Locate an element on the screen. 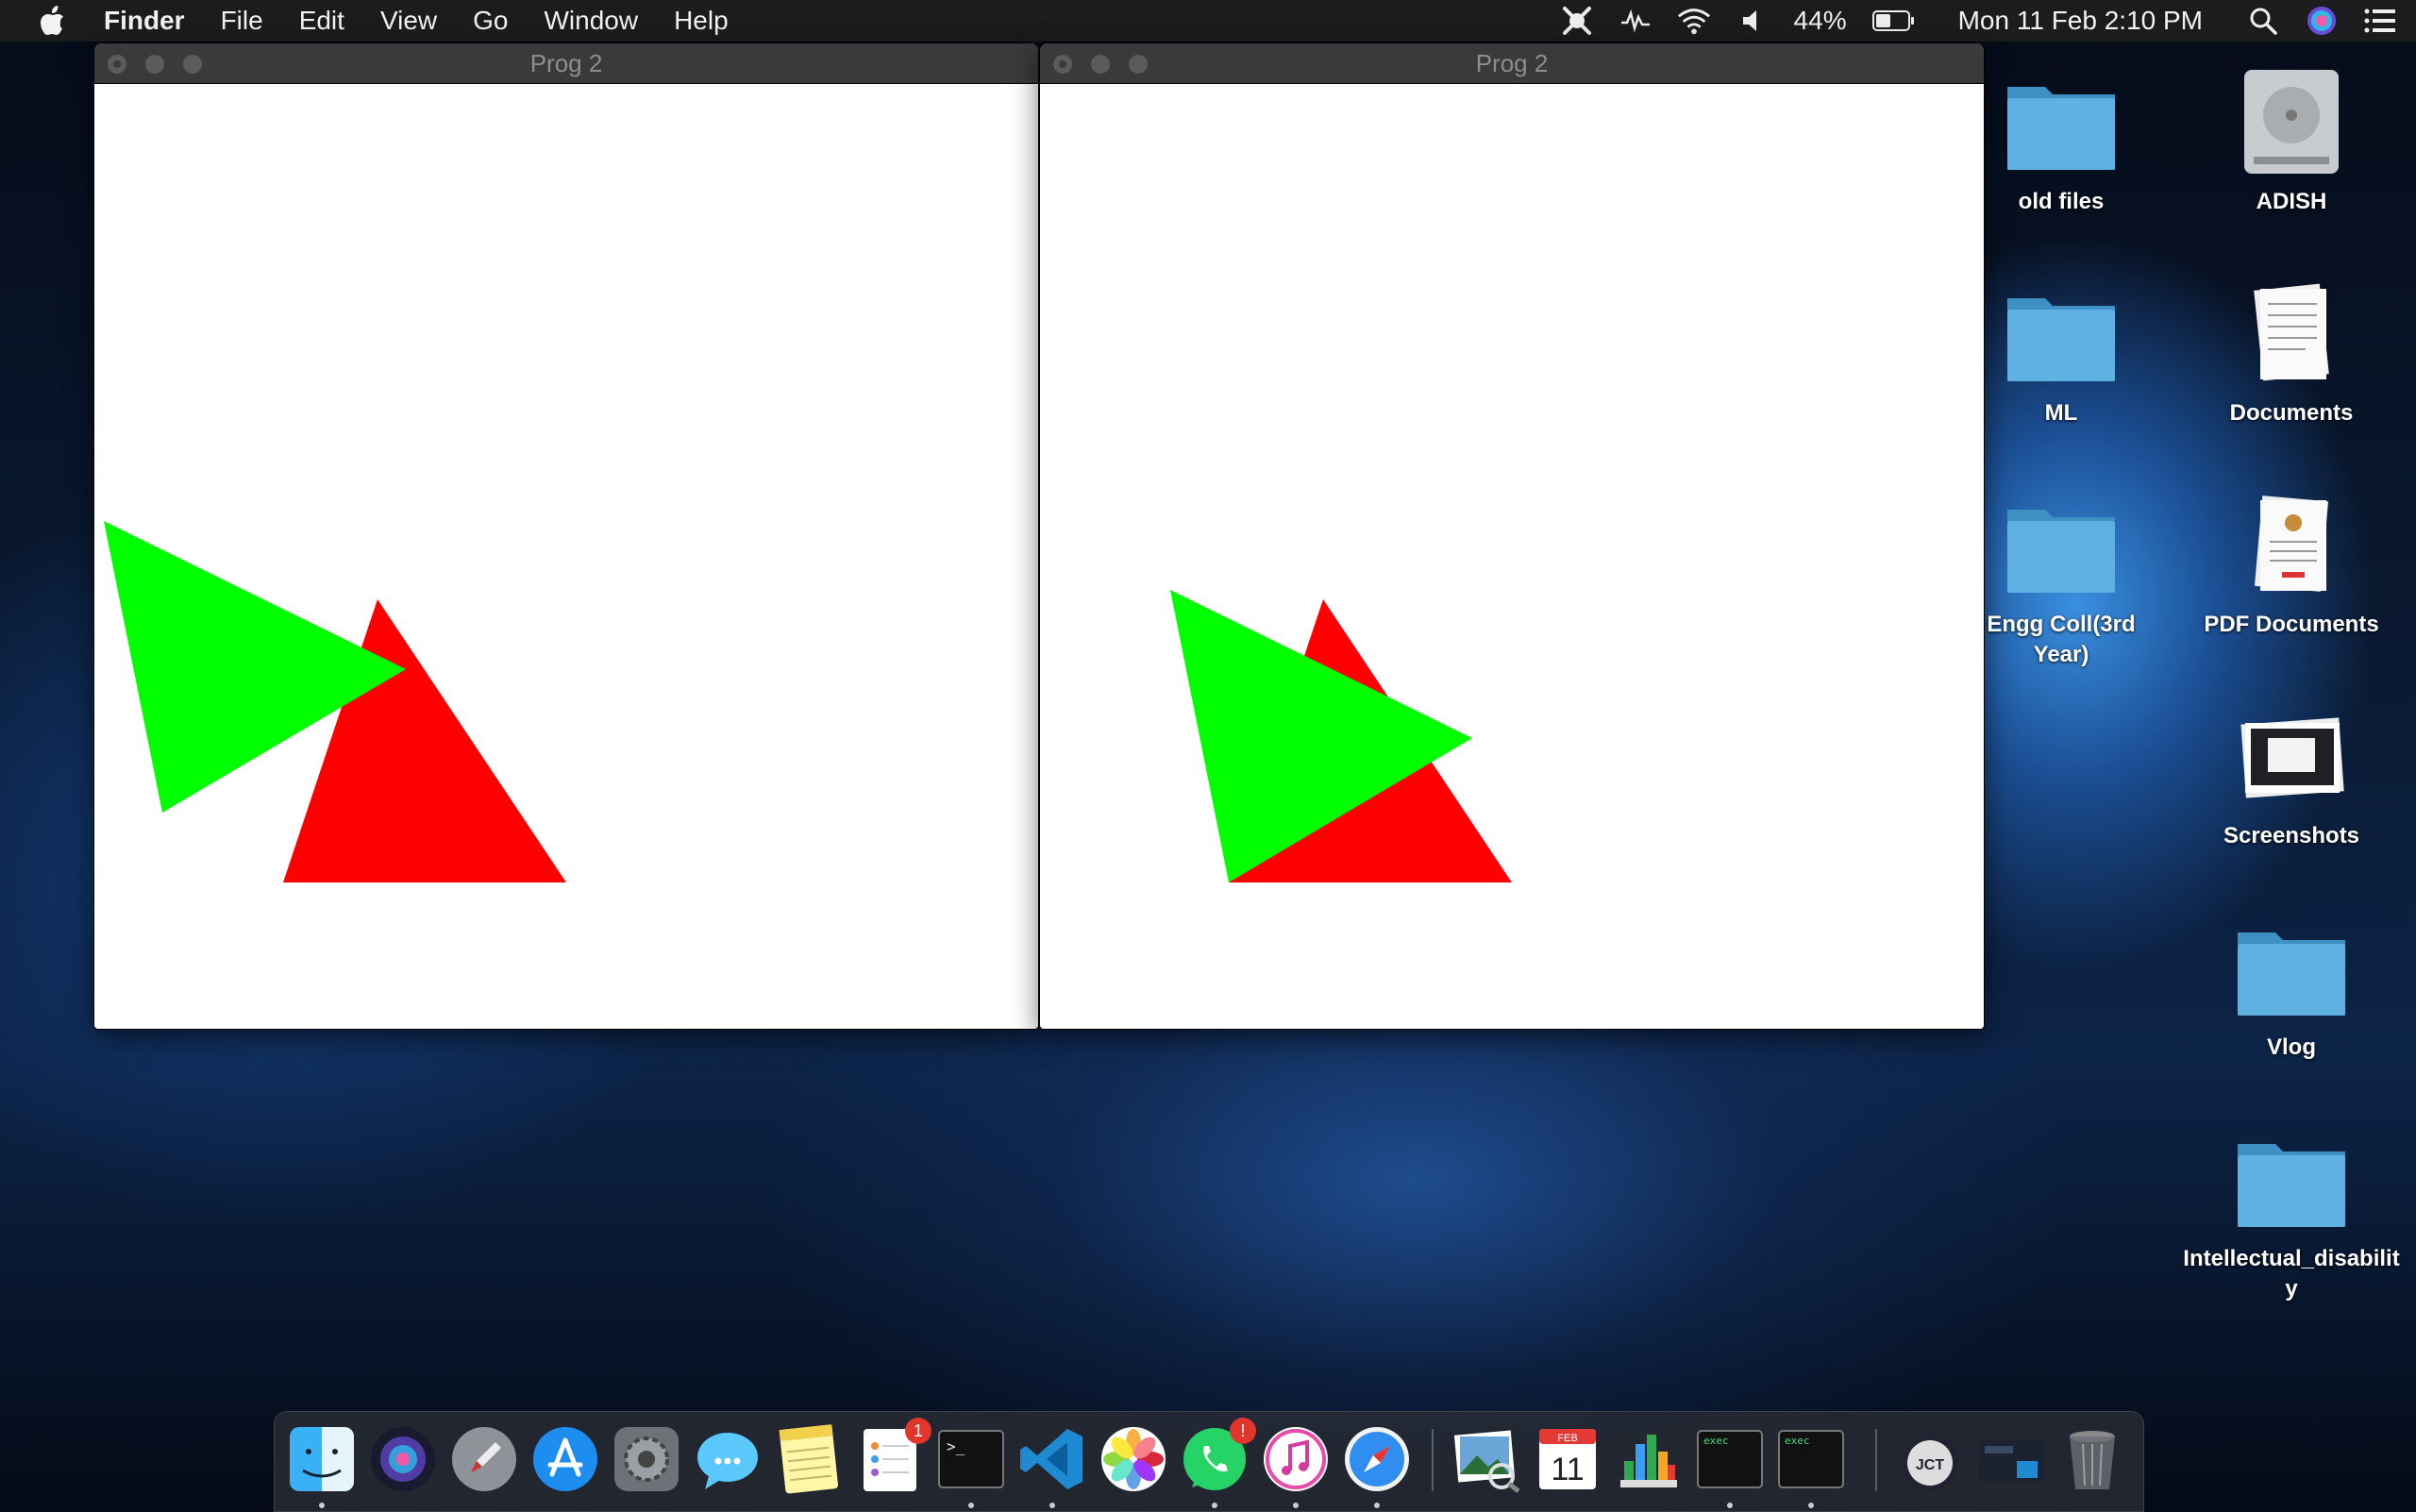 This screenshot has height=1512, width=2416. menu-help: Help is located at coordinates (701, 21).